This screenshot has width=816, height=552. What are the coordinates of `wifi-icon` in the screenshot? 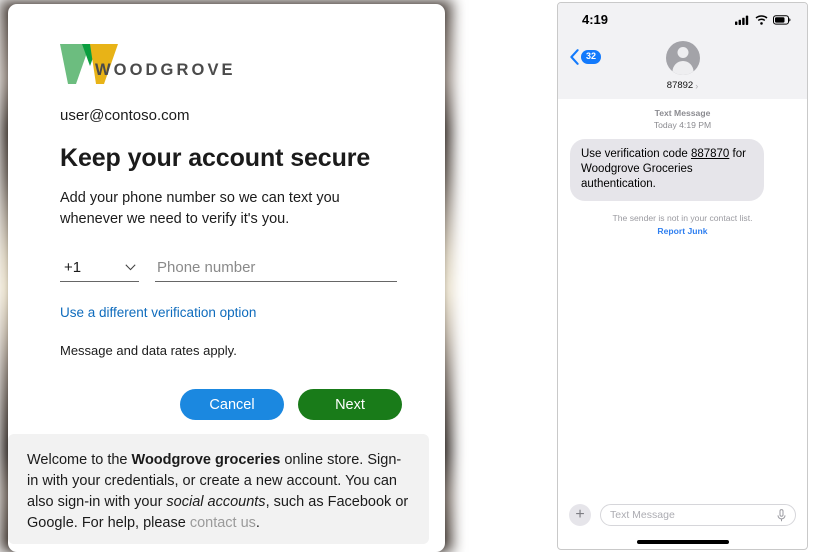 It's located at (761, 19).